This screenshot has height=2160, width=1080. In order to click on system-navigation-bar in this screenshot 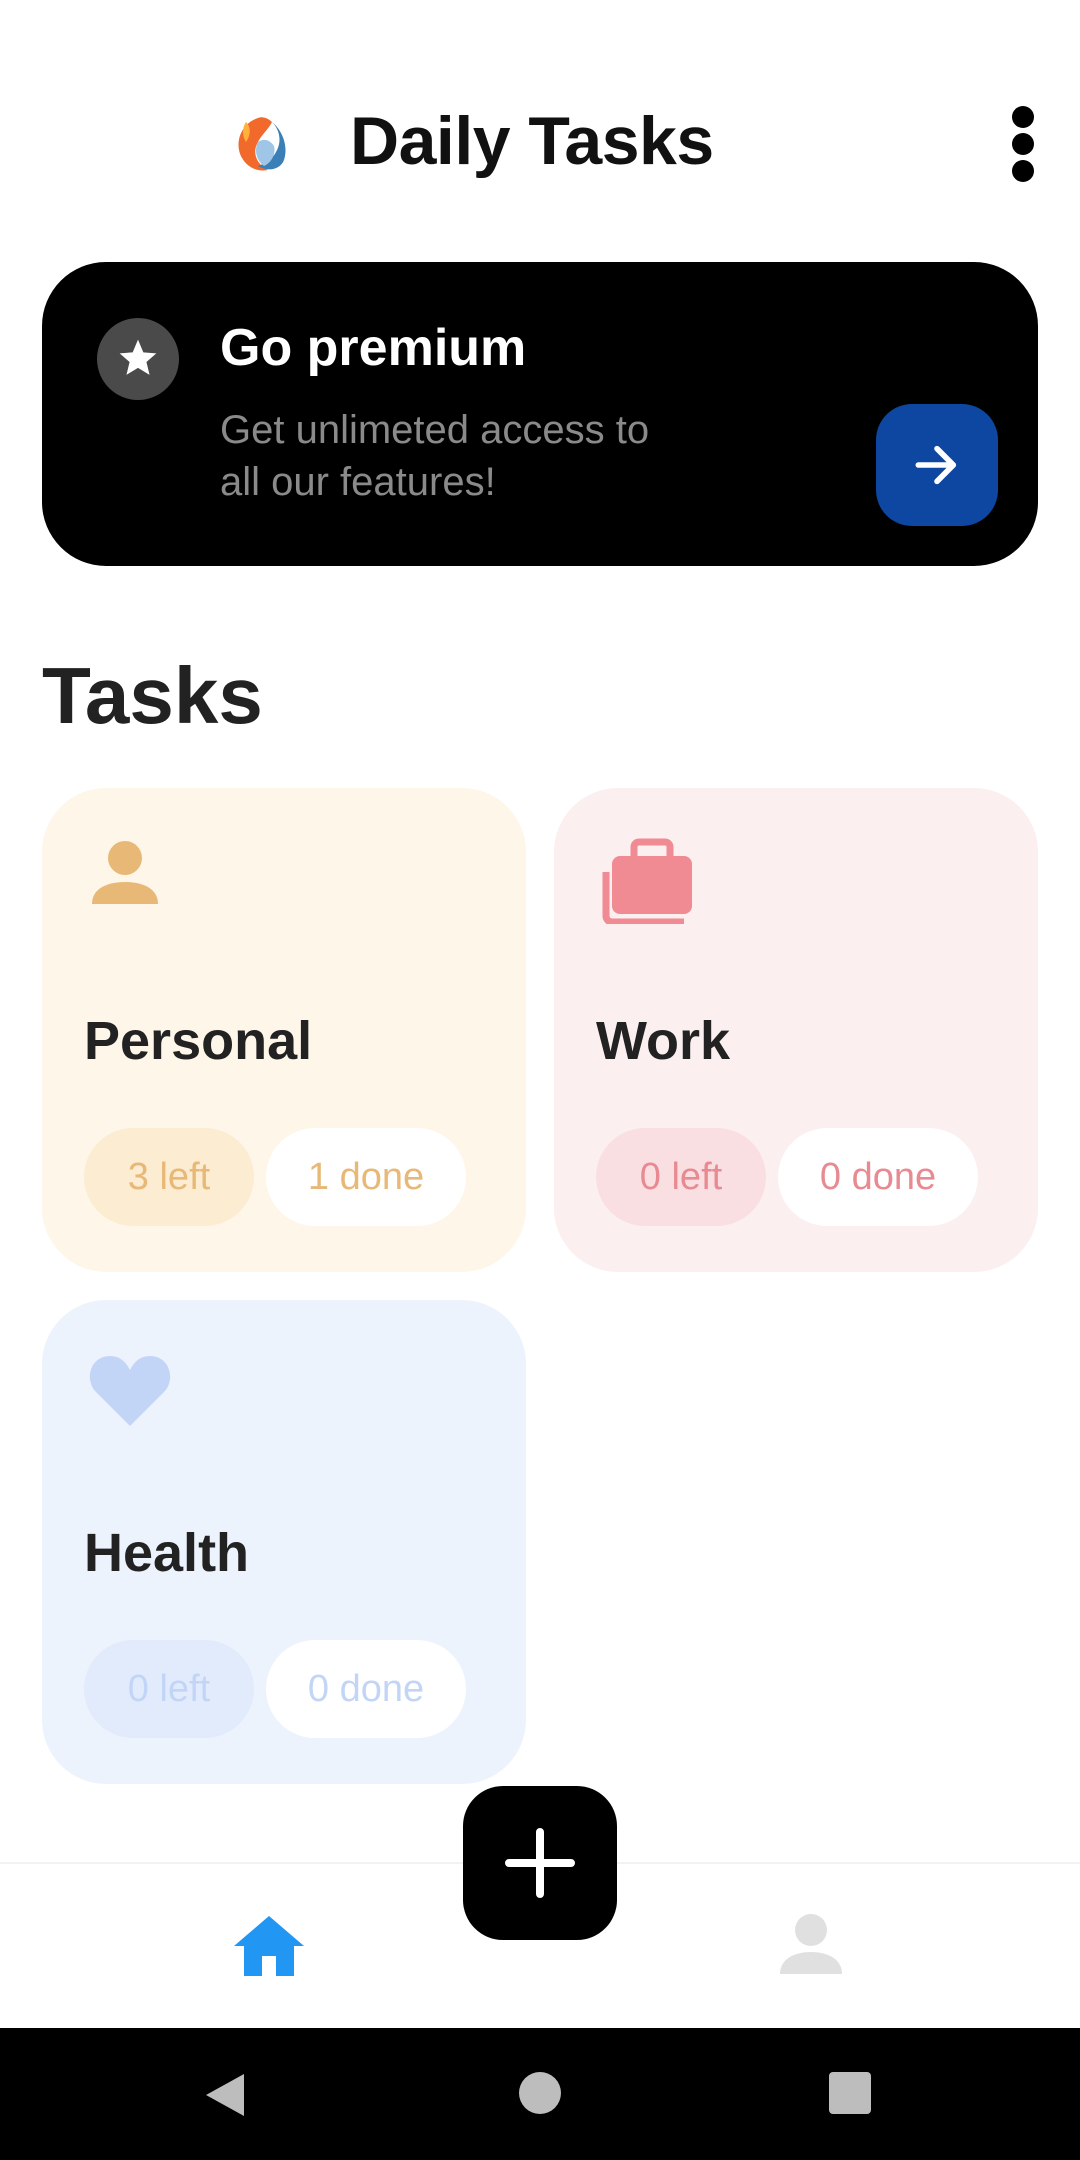, I will do `click(540, 2094)`.